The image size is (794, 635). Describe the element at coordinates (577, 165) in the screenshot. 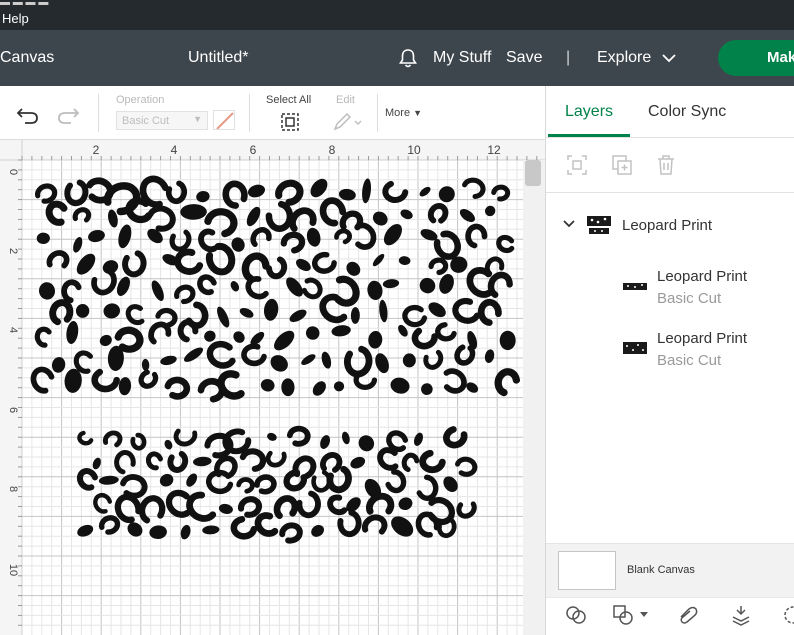

I see `group-icon` at that location.